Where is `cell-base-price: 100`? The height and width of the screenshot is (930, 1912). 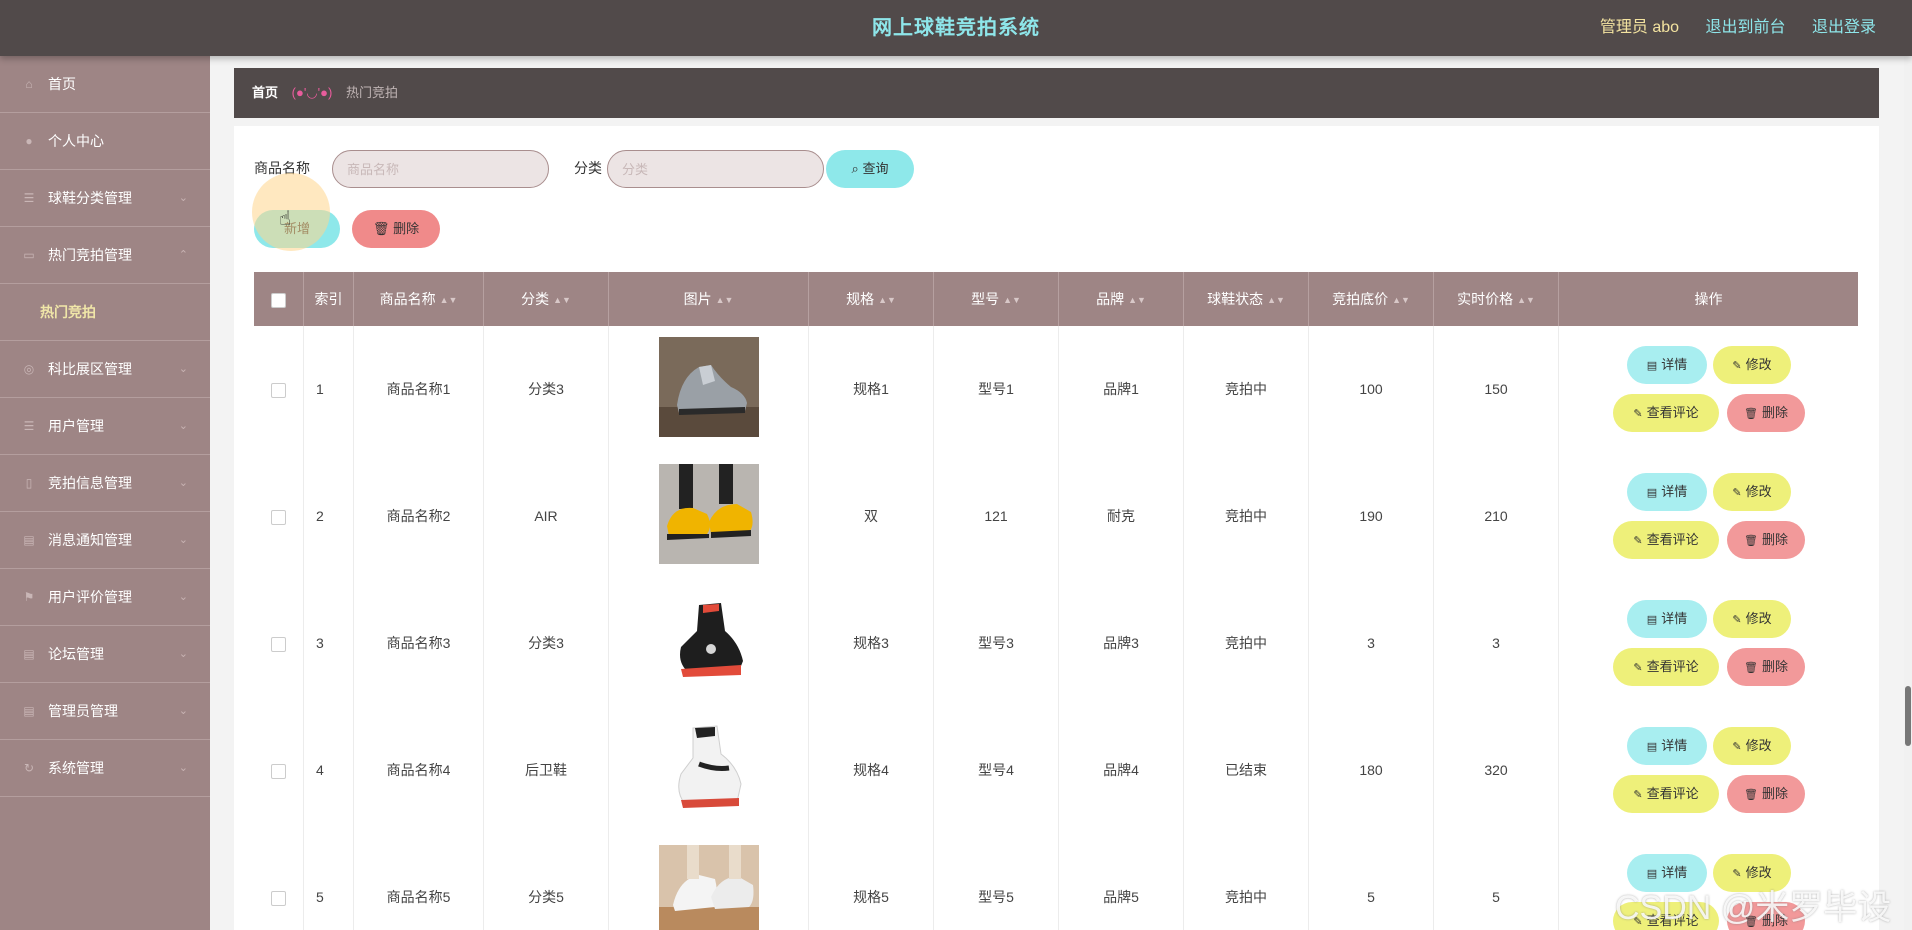 cell-base-price: 100 is located at coordinates (1371, 389).